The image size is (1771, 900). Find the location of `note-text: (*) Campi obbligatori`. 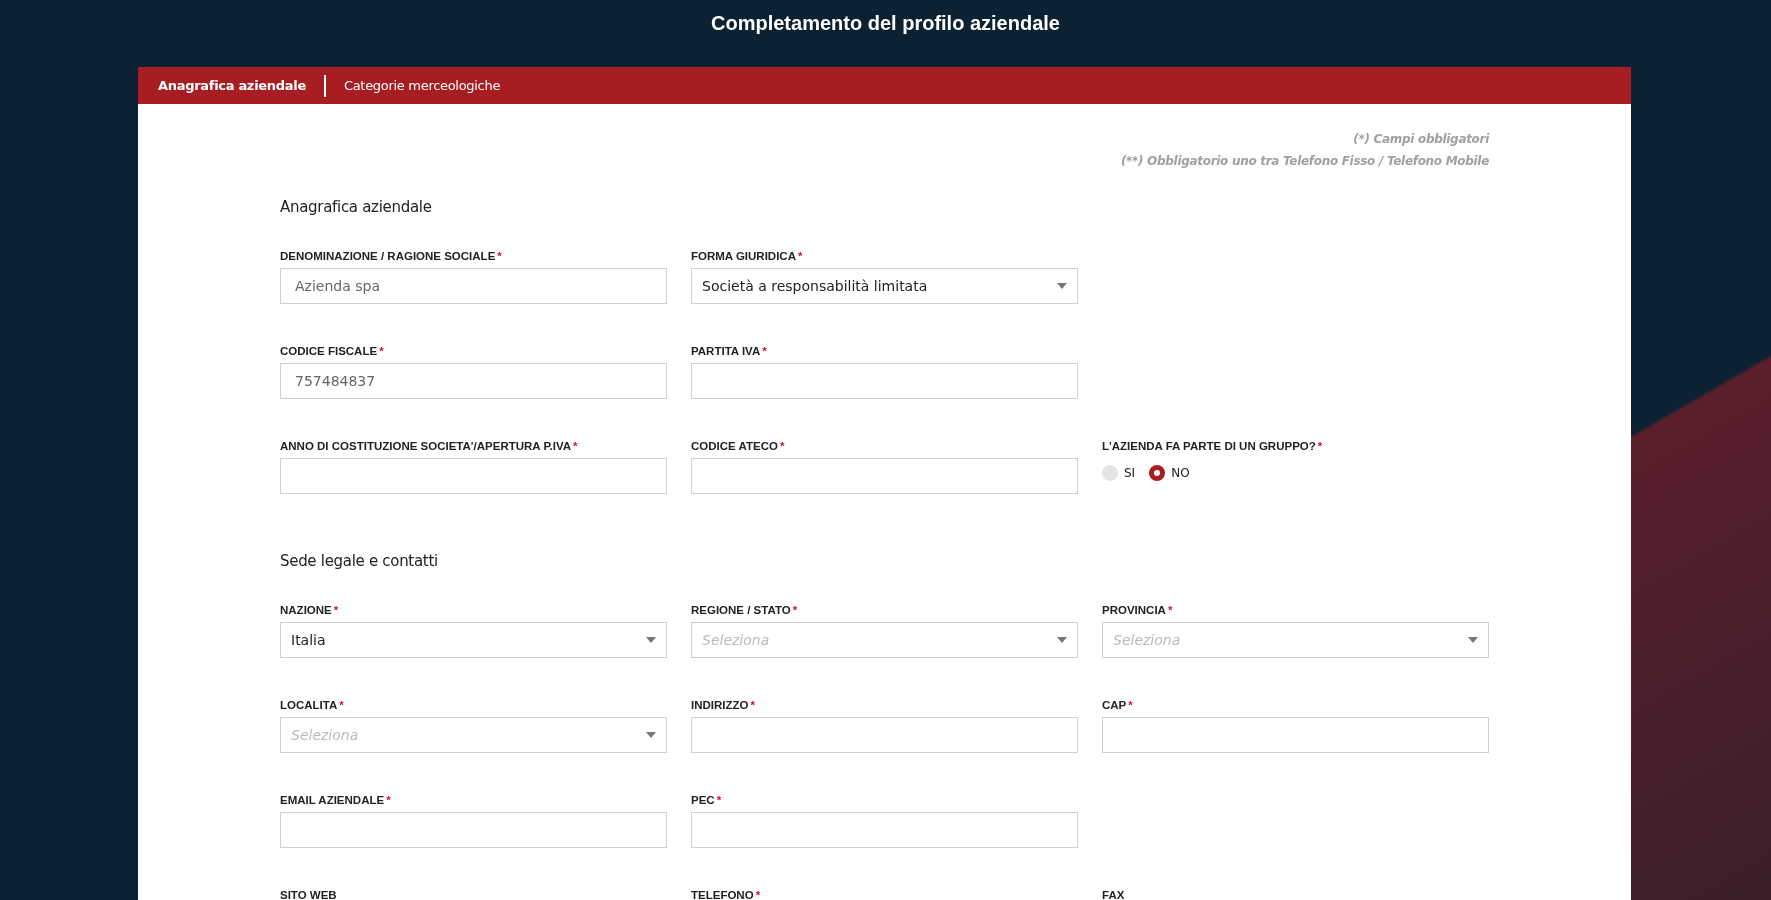

note-text: (*) Campi obbligatori is located at coordinates (1421, 139).